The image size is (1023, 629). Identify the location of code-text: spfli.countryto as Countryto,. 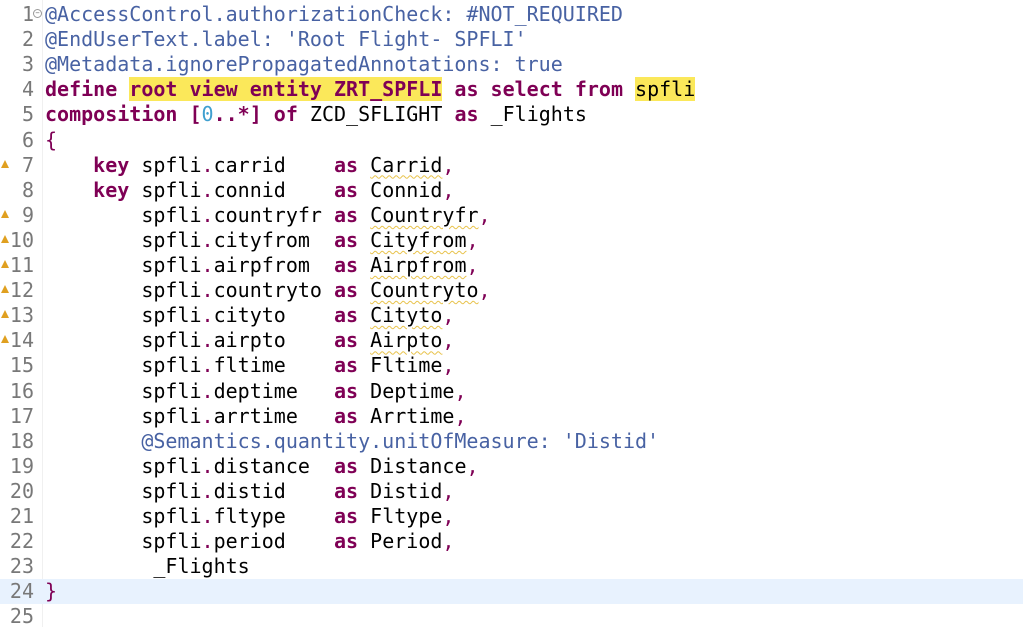
(267, 290).